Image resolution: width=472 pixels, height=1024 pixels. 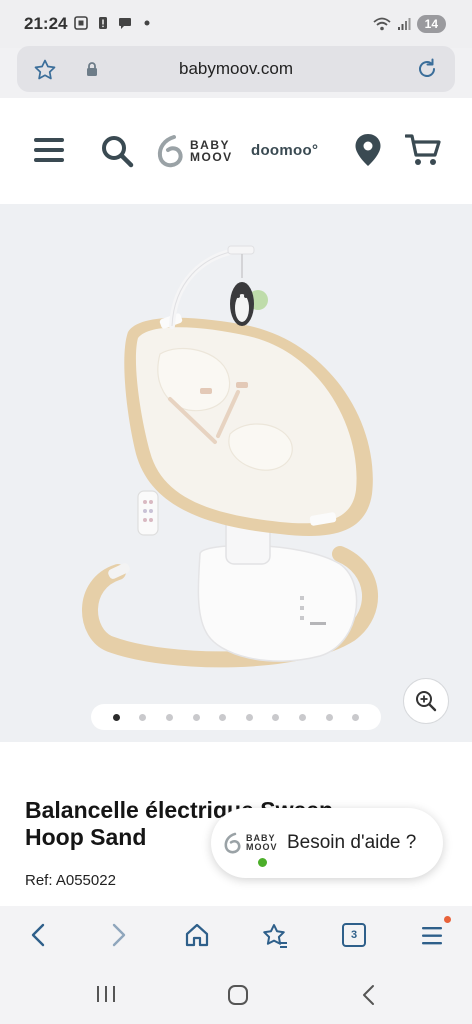 I want to click on dot-icon, so click(x=147, y=23).